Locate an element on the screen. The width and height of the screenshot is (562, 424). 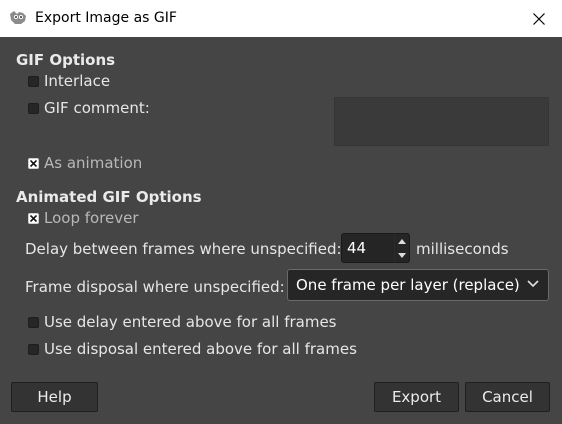
as-animation-option: As animation is located at coordinates (85, 163).